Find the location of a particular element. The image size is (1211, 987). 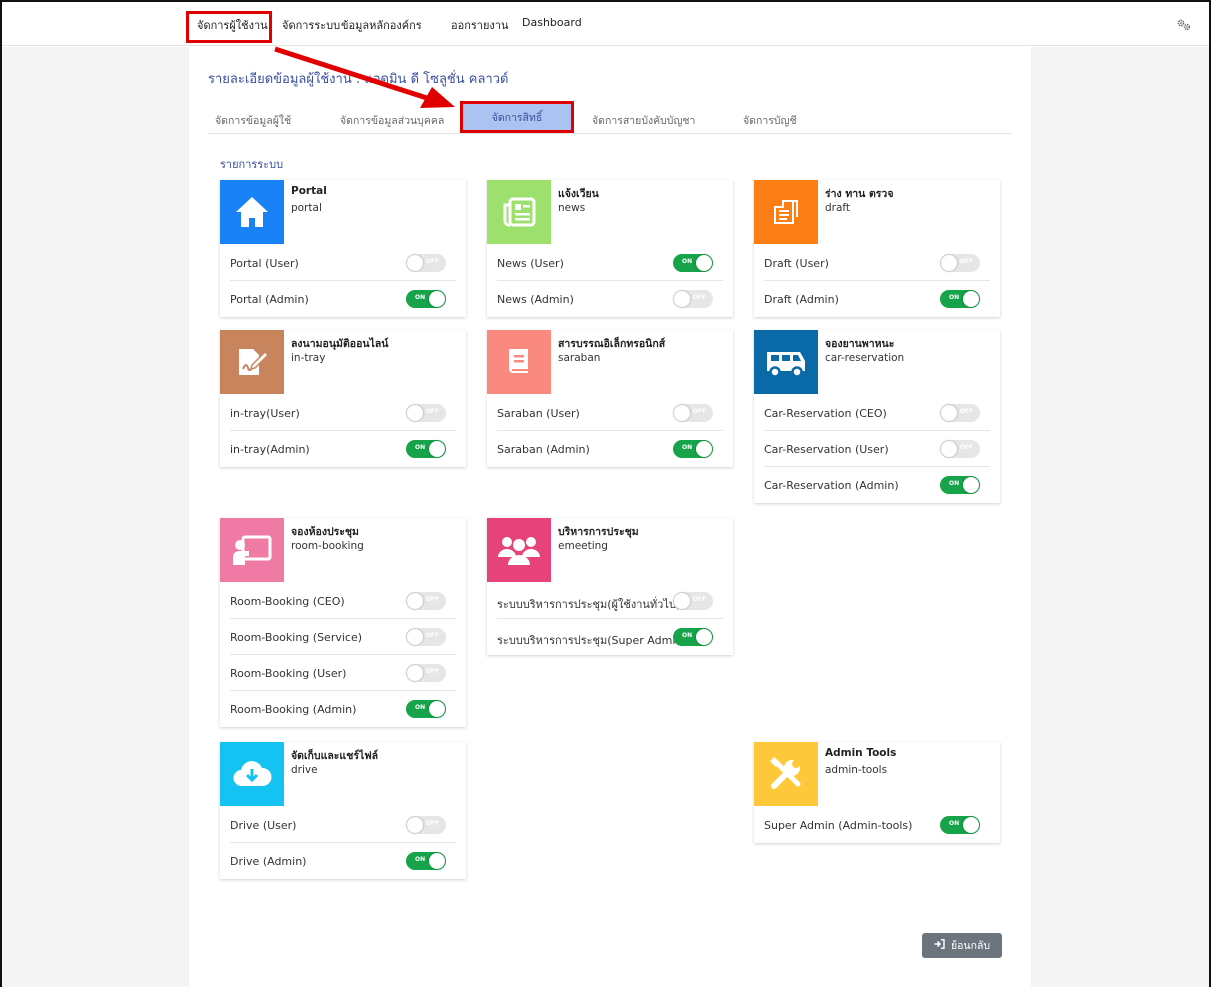

card-header: สารบรรณอิเล็กทรอนิกส์ saraban is located at coordinates (610, 362).